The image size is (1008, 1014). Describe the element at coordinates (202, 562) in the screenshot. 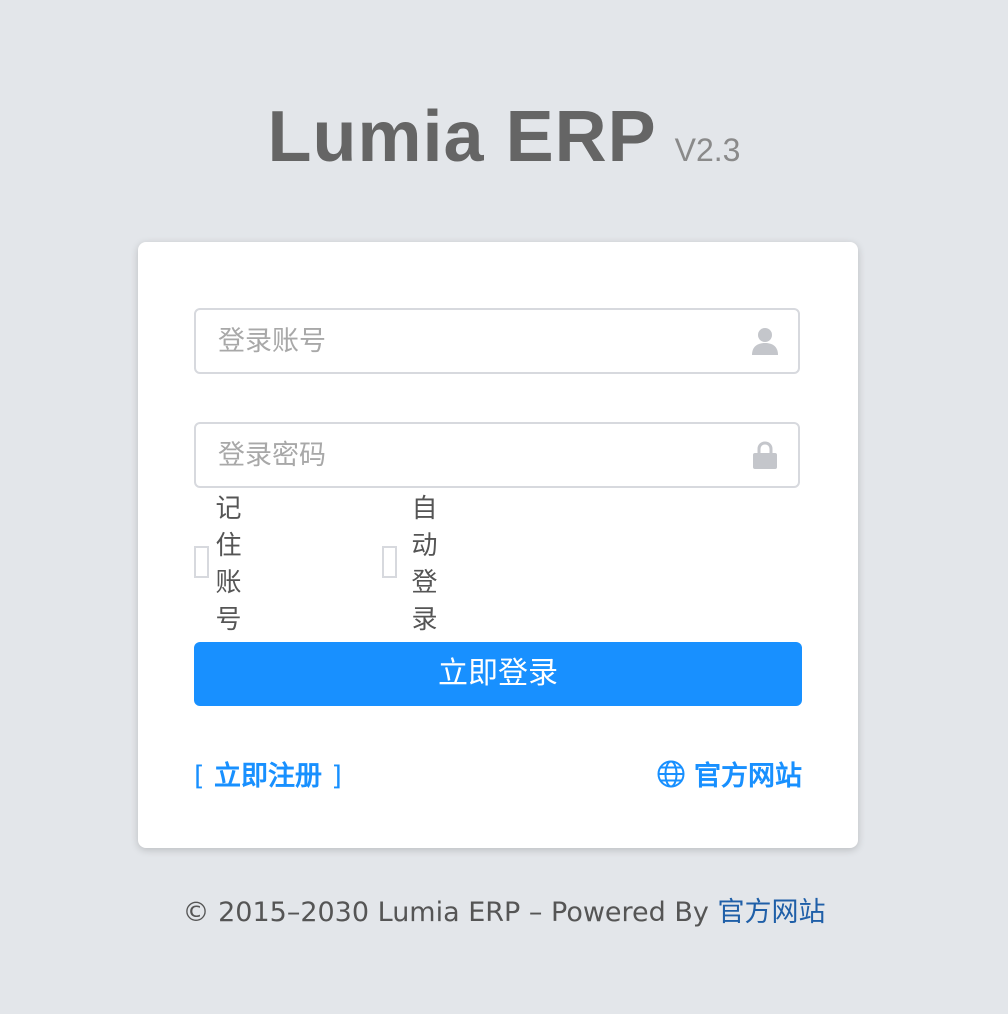

I see `remember-account-box` at that location.